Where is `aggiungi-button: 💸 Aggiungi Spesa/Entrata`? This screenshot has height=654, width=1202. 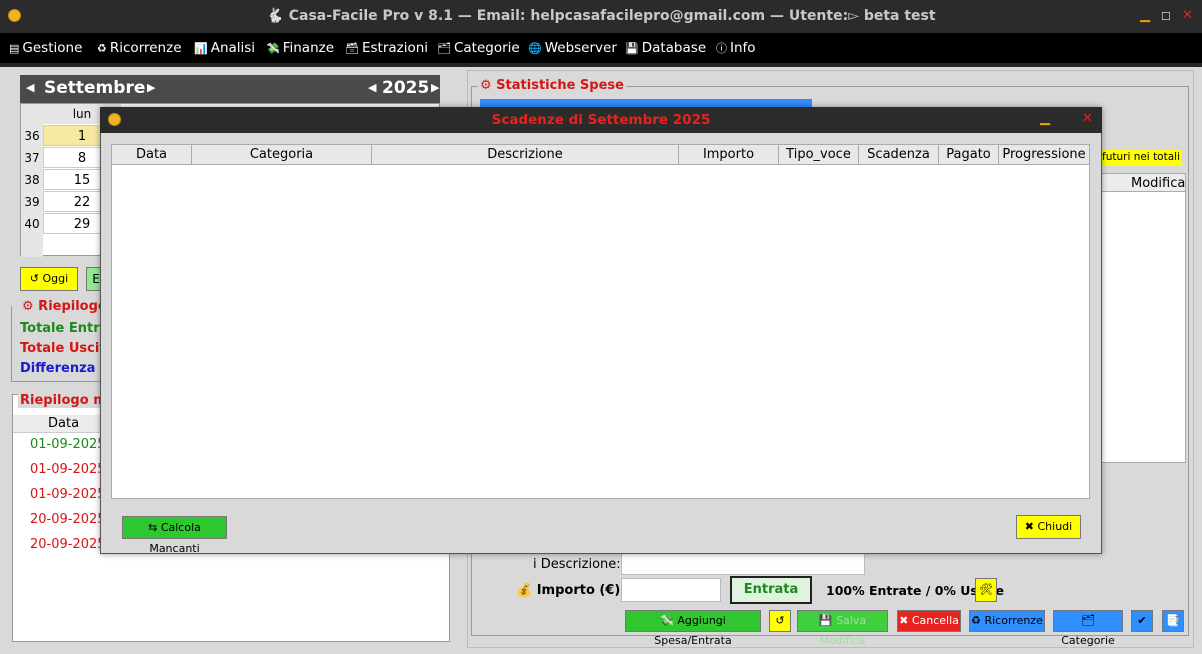
aggiungi-button: 💸 Aggiungi Spesa/Entrata is located at coordinates (693, 628).